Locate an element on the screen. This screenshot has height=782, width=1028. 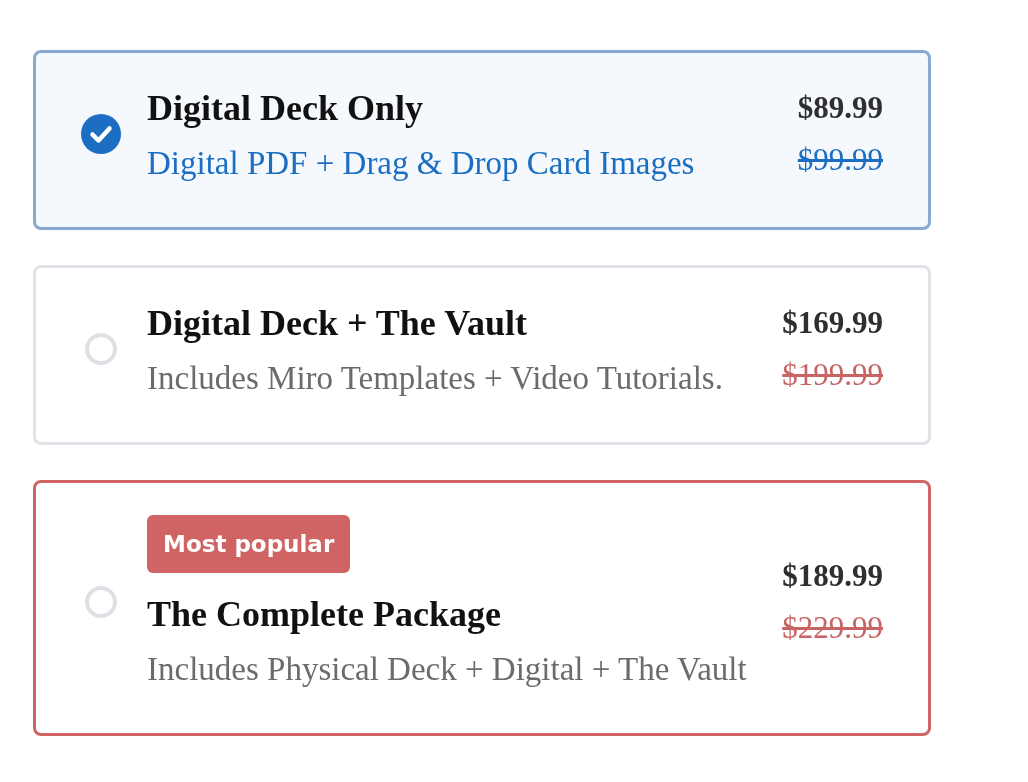
plan-description: Digital PDF + Drag & Drop Card Images is located at coordinates (421, 163).